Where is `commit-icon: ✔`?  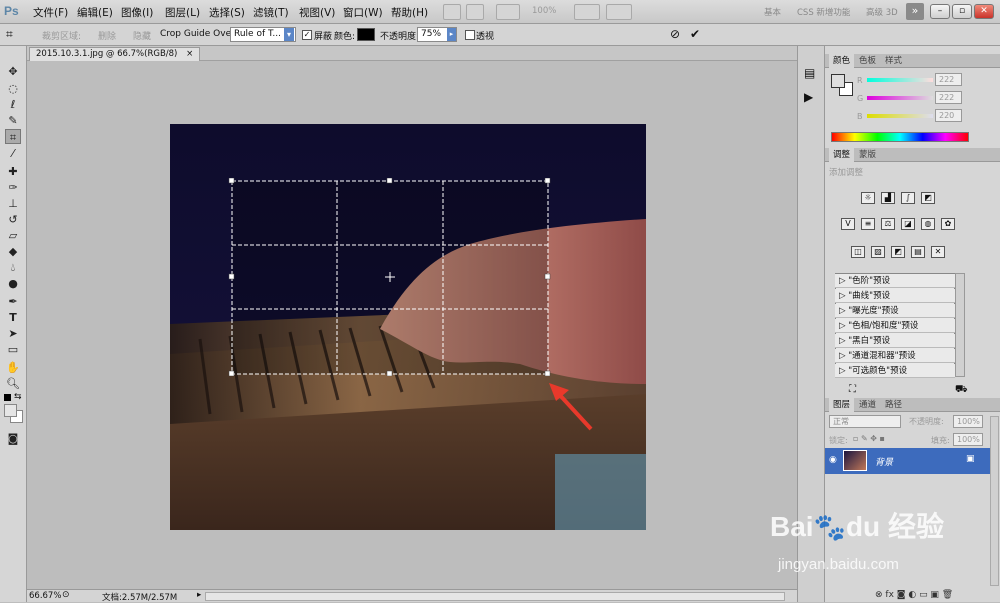
commit-icon: ✔ is located at coordinates (695, 34).